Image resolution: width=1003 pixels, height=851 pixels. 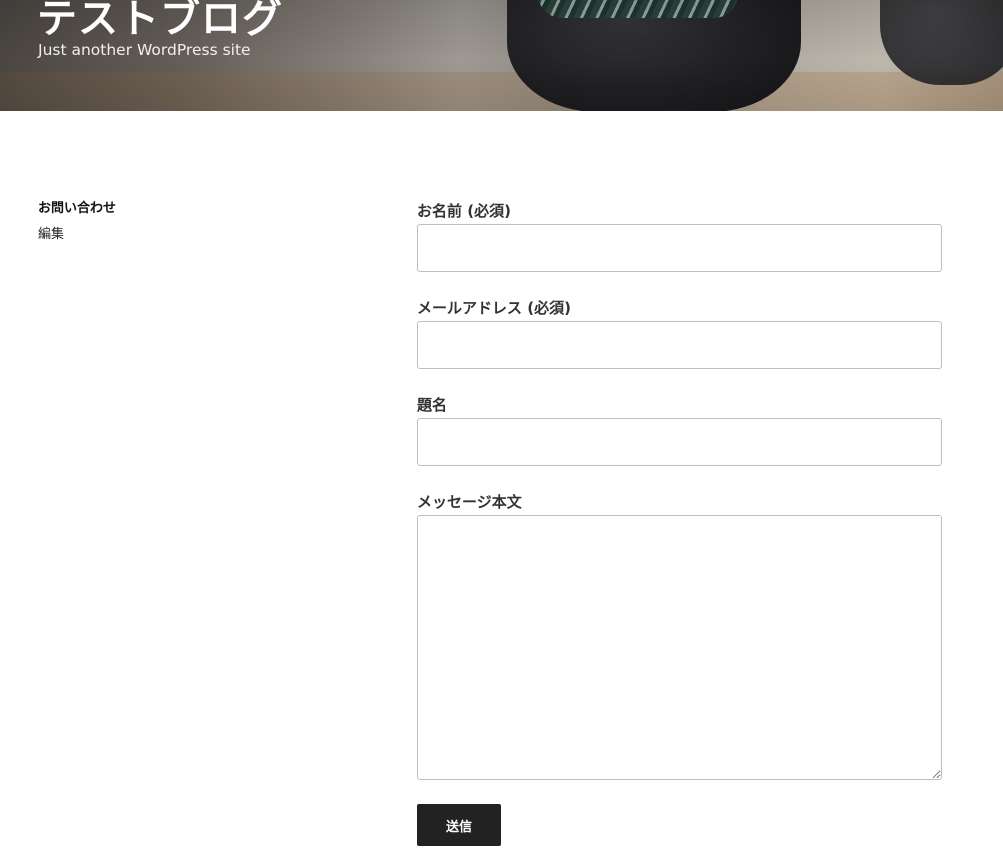 What do you see at coordinates (494, 308) in the screenshot?
I see `email-label: メールアドレス (必須)` at bounding box center [494, 308].